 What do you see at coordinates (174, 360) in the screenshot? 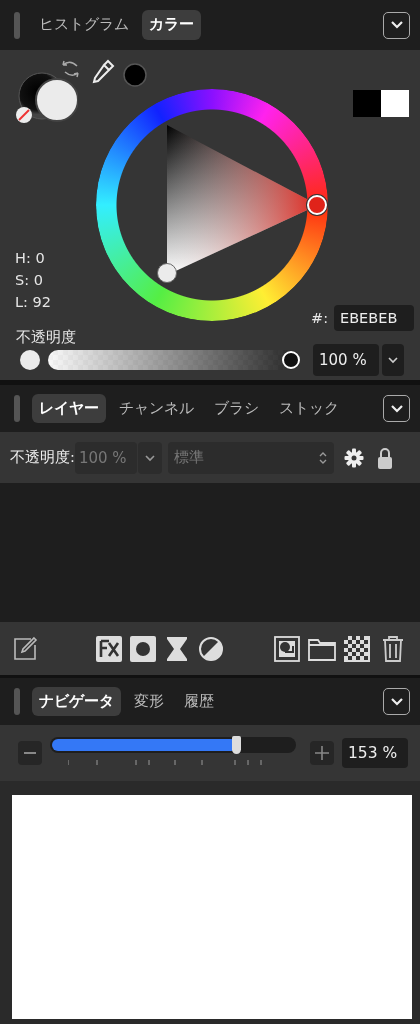
I see `opacity-slider` at bounding box center [174, 360].